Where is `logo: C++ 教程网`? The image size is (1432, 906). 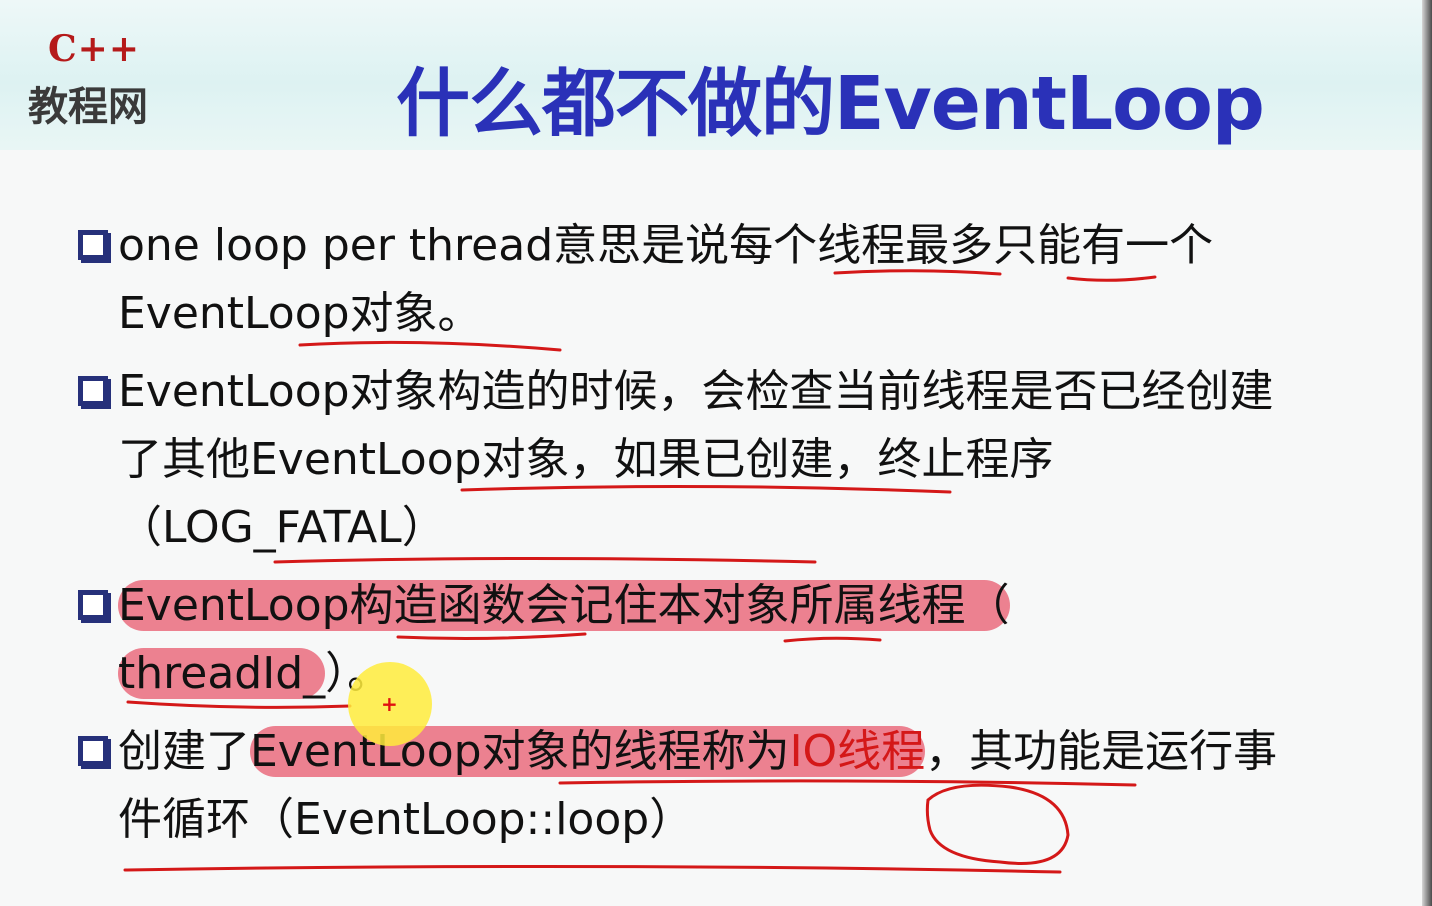 logo: C++ 教程网 is located at coordinates (108, 79).